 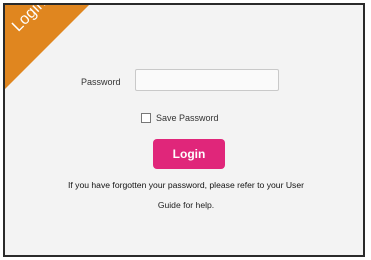 What do you see at coordinates (189, 154) in the screenshot?
I see `login-button: Login` at bounding box center [189, 154].